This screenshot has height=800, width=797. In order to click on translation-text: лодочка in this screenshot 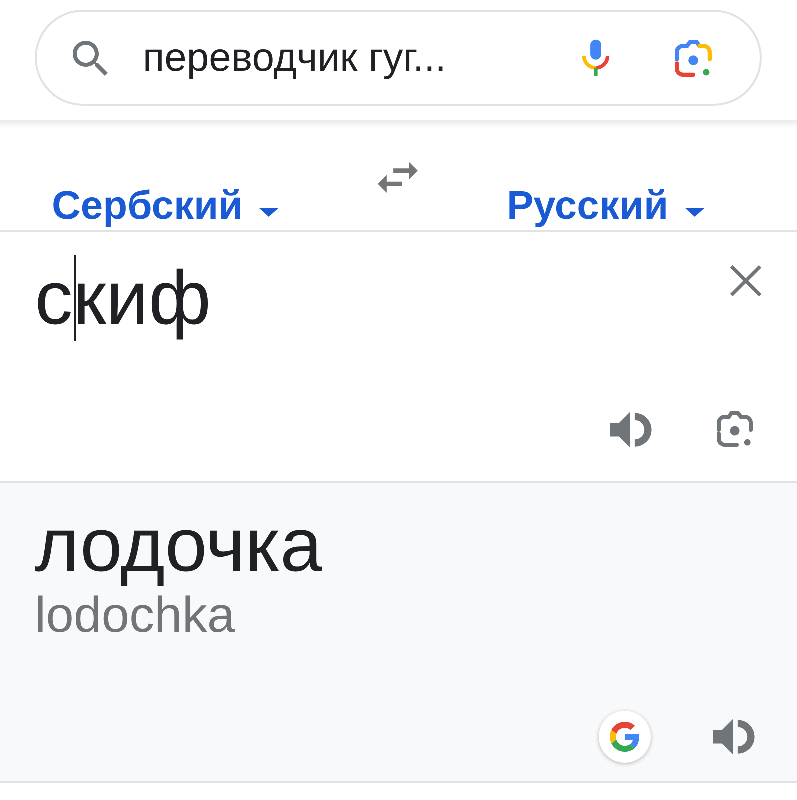, I will do `click(179, 546)`.